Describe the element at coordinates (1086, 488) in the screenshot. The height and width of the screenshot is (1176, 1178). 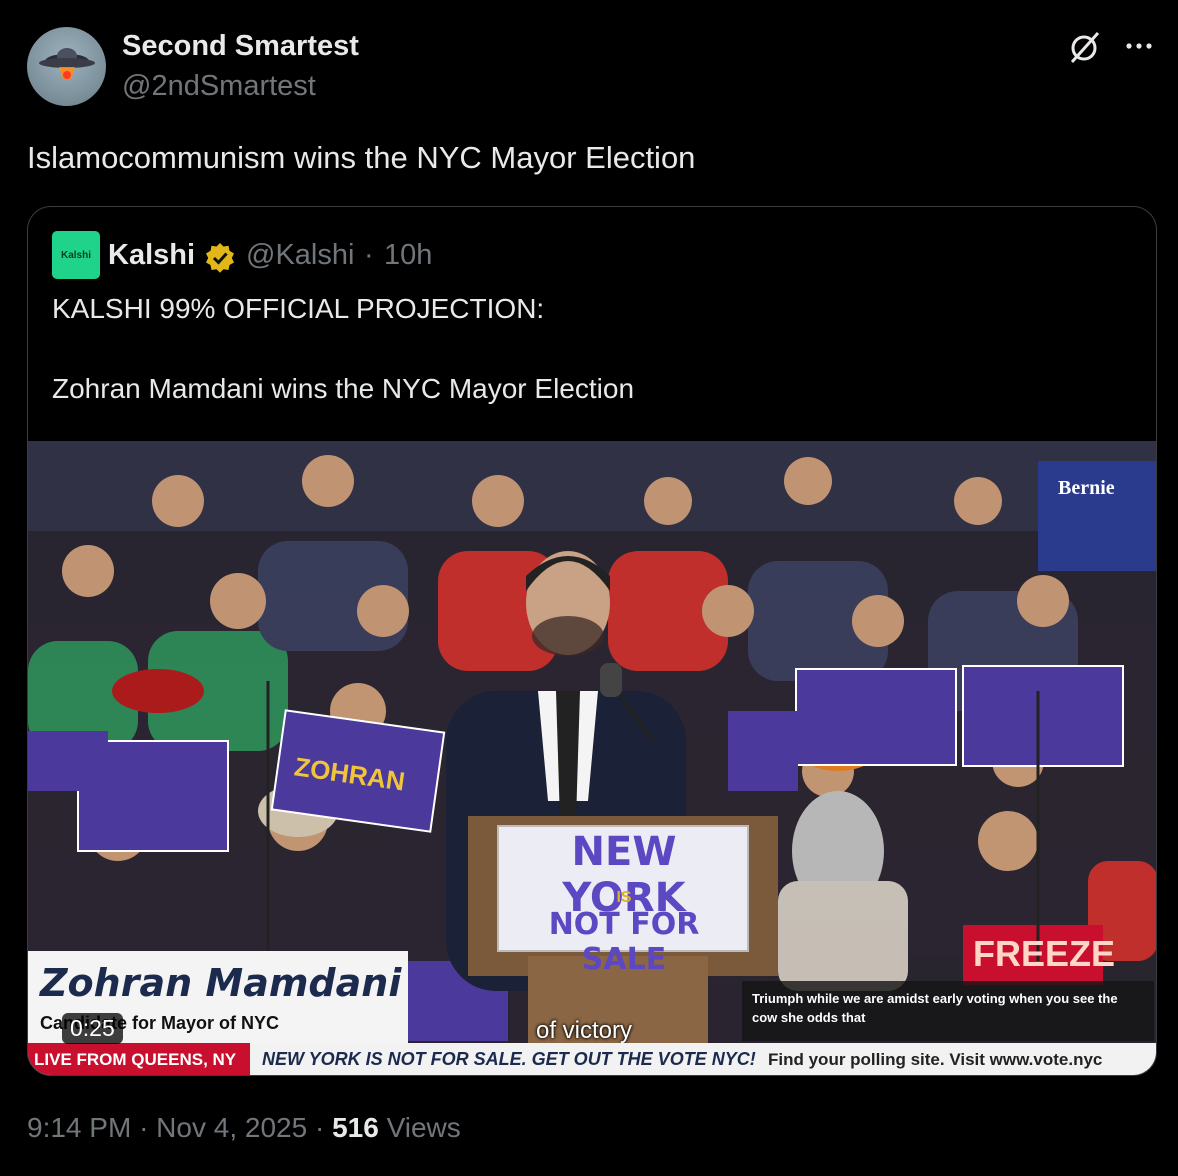
I see `corner-sign-text: Bernie` at that location.